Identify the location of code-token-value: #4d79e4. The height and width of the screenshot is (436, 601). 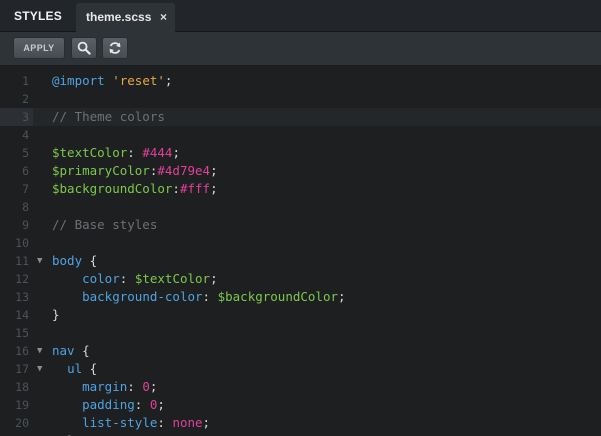
(184, 170).